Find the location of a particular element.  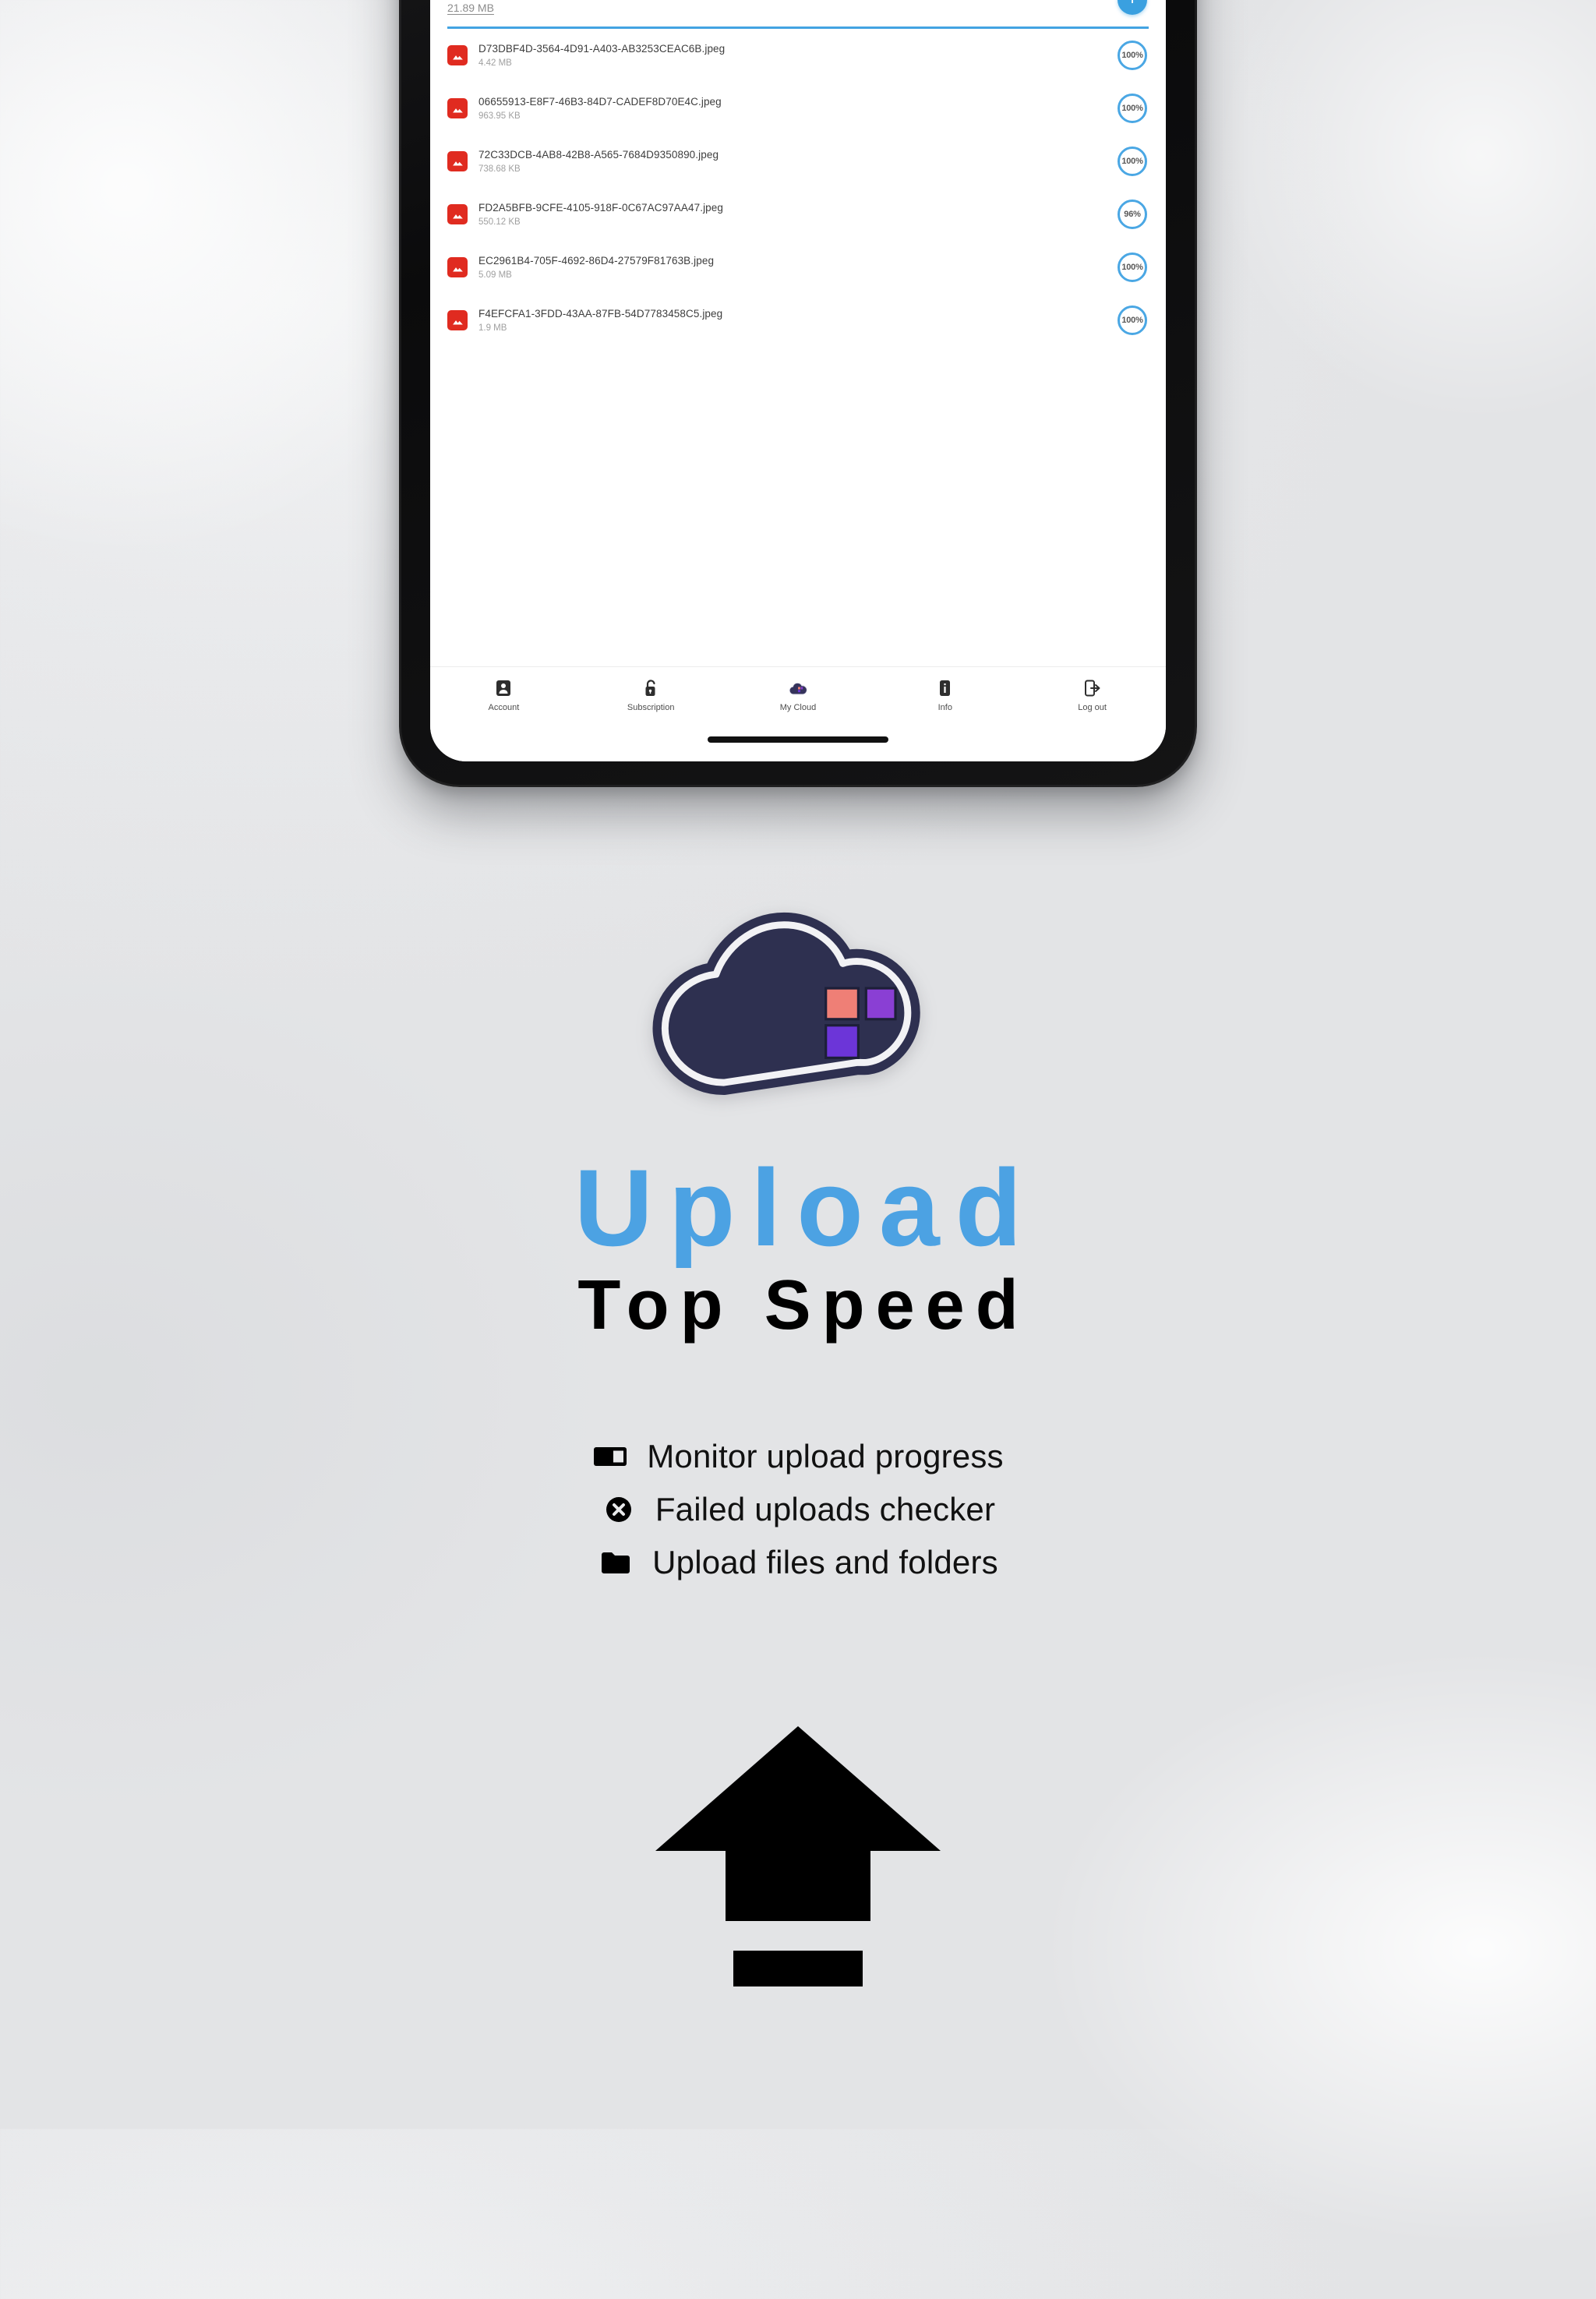

add-button: + is located at coordinates (1132, 7).